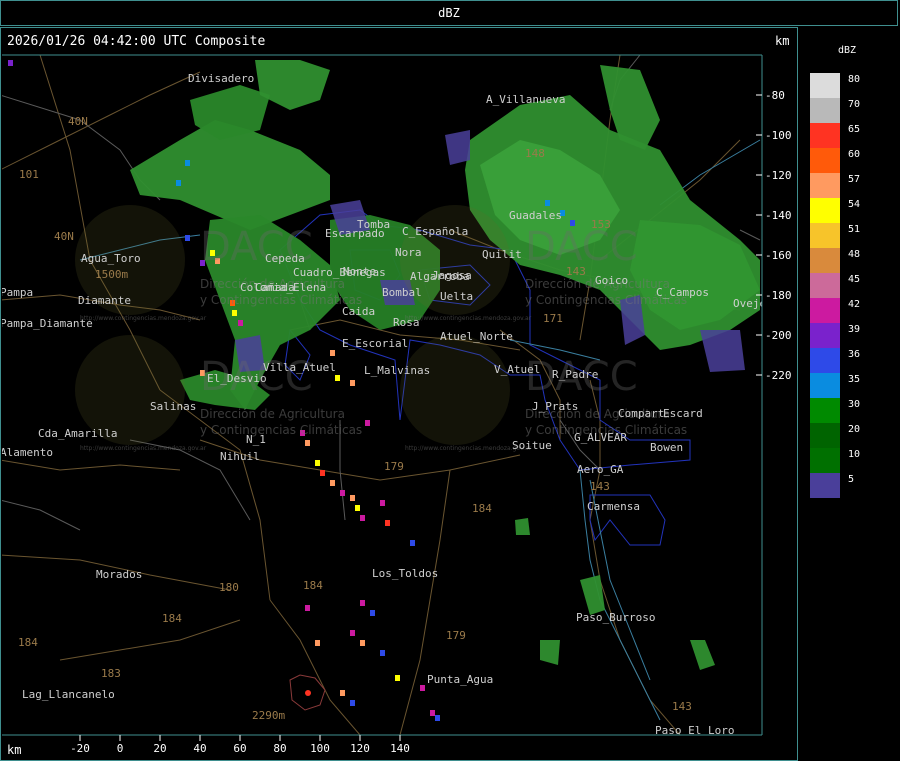  What do you see at coordinates (854, 304) in the screenshot?
I see `legend-label: 42` at bounding box center [854, 304].